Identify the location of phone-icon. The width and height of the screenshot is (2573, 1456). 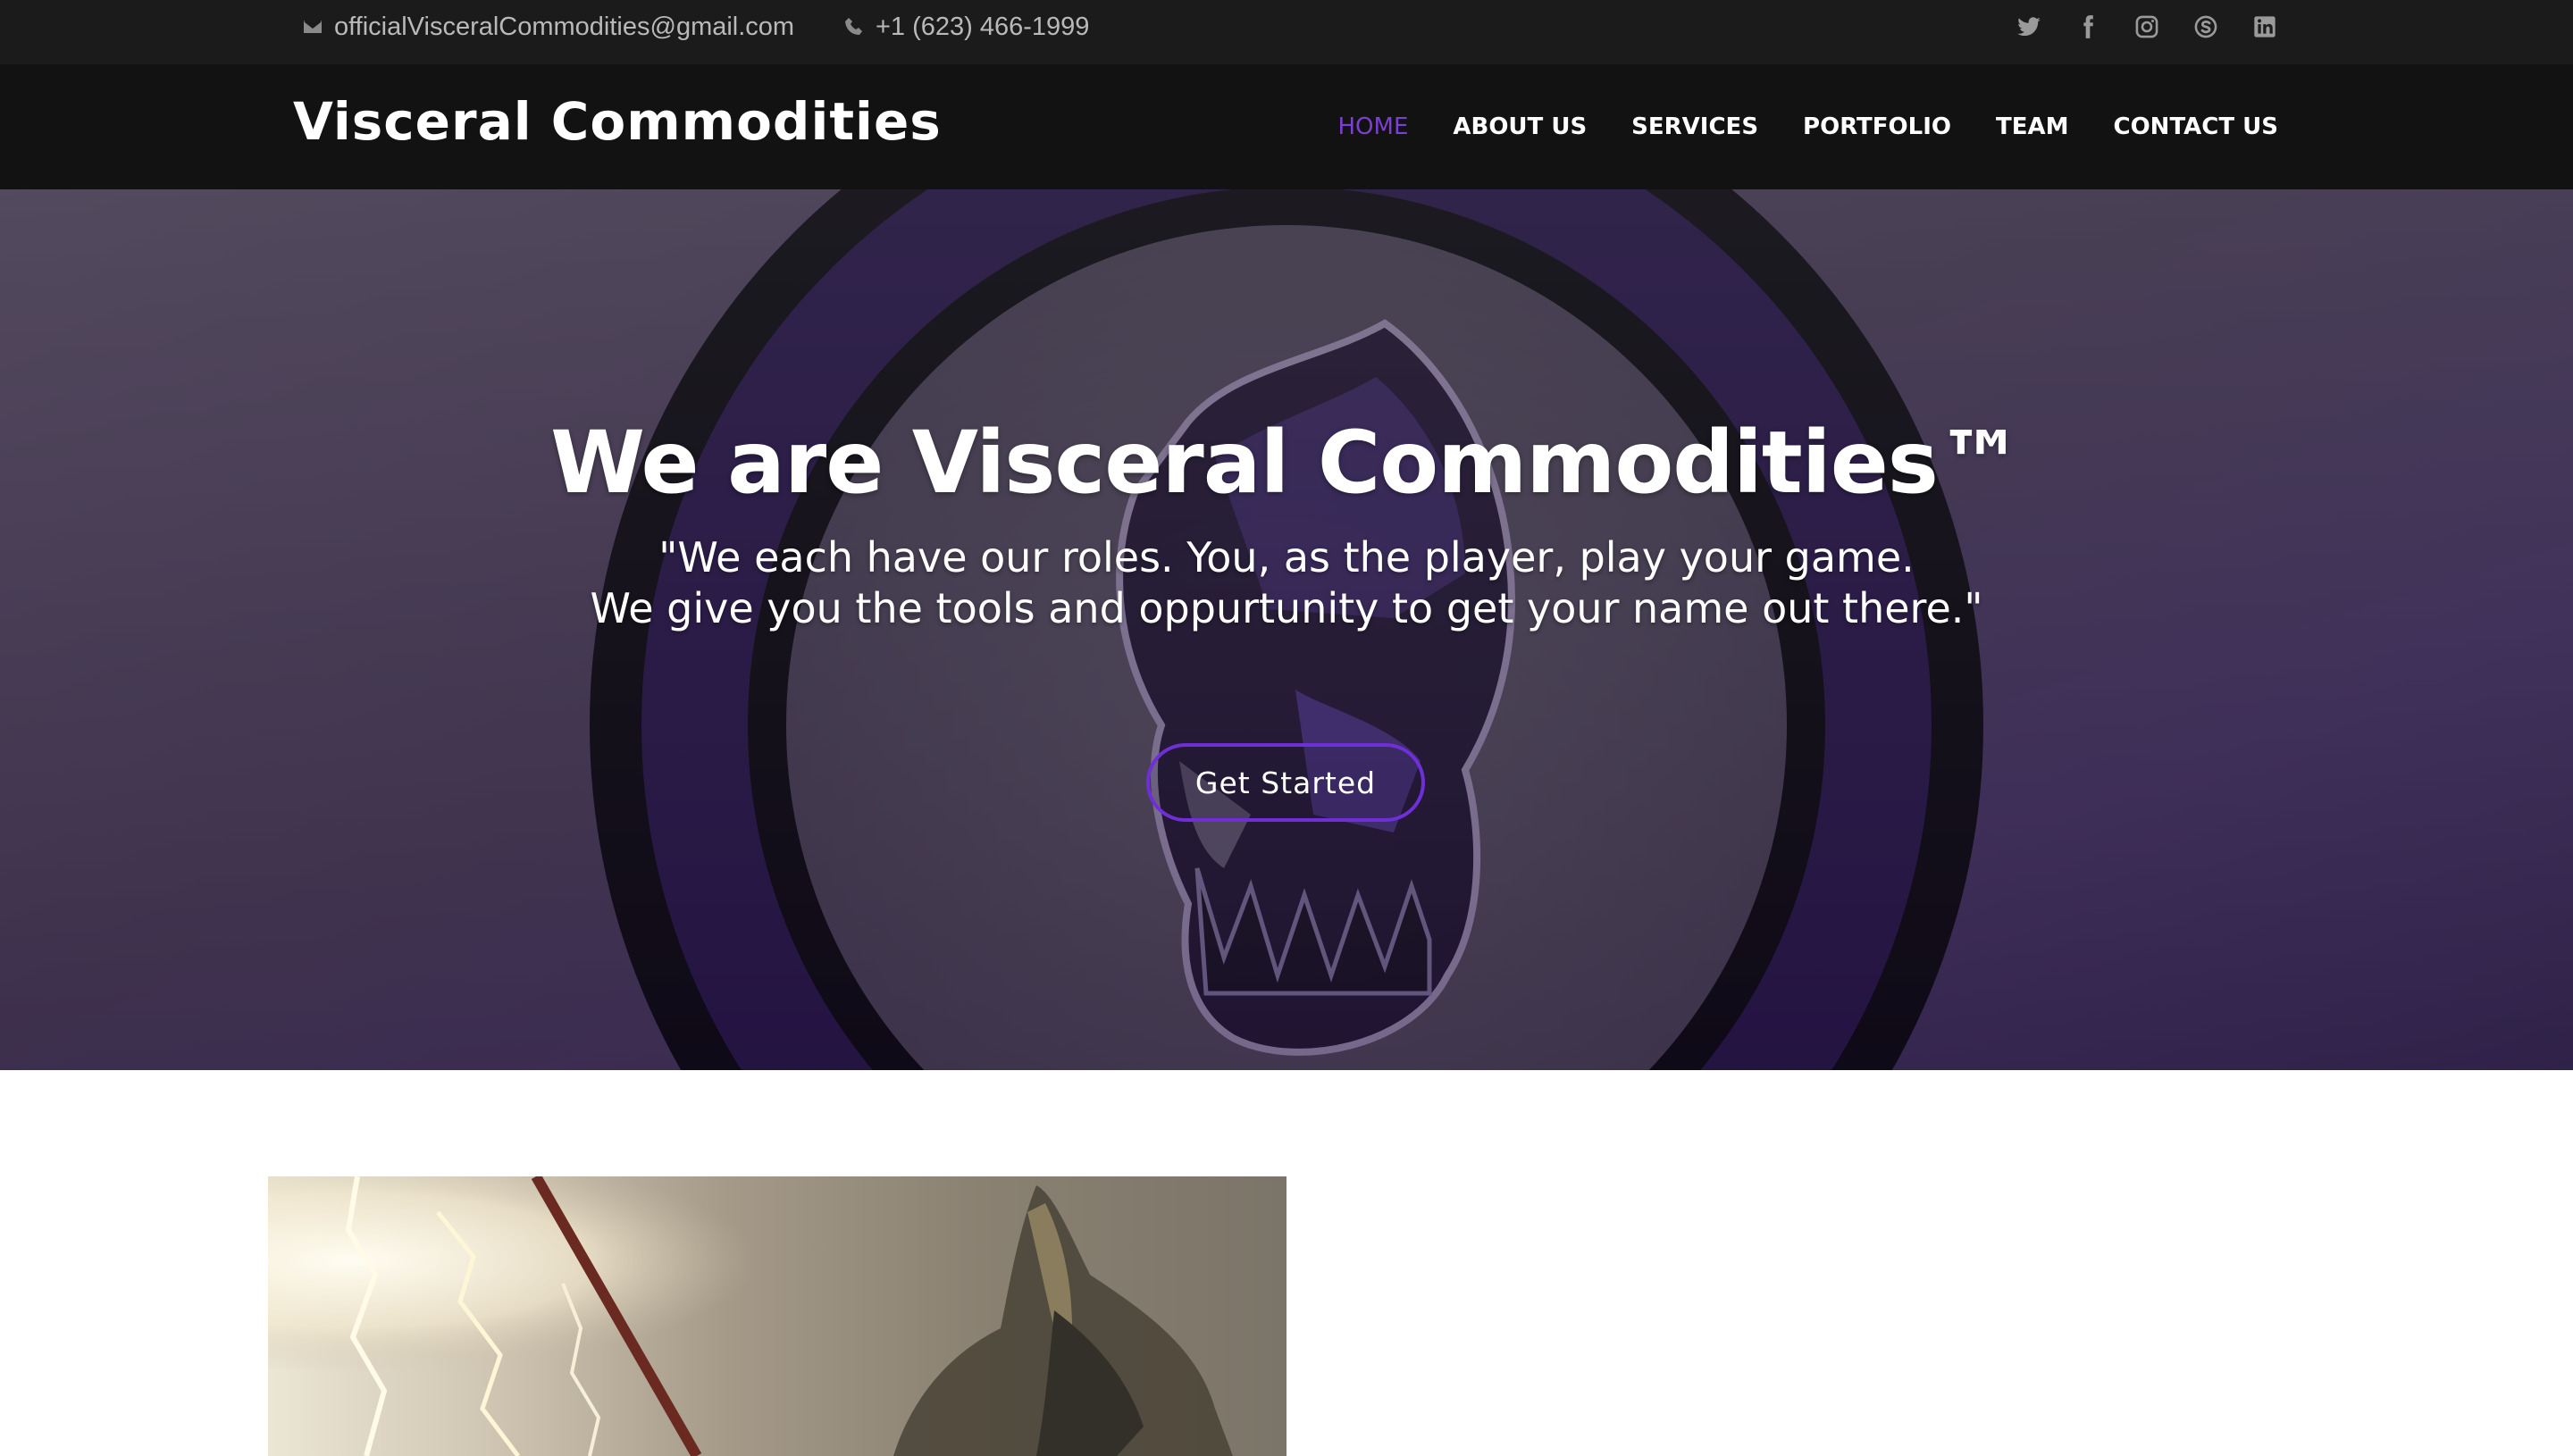
(853, 26).